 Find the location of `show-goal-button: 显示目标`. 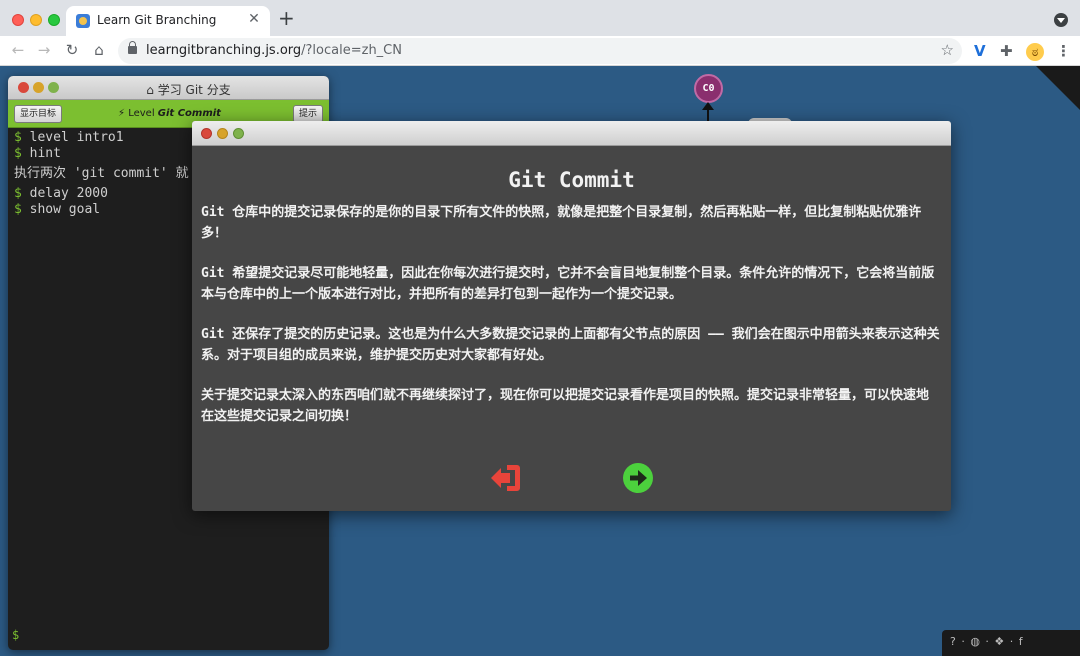

show-goal-button: 显示目标 is located at coordinates (38, 114).